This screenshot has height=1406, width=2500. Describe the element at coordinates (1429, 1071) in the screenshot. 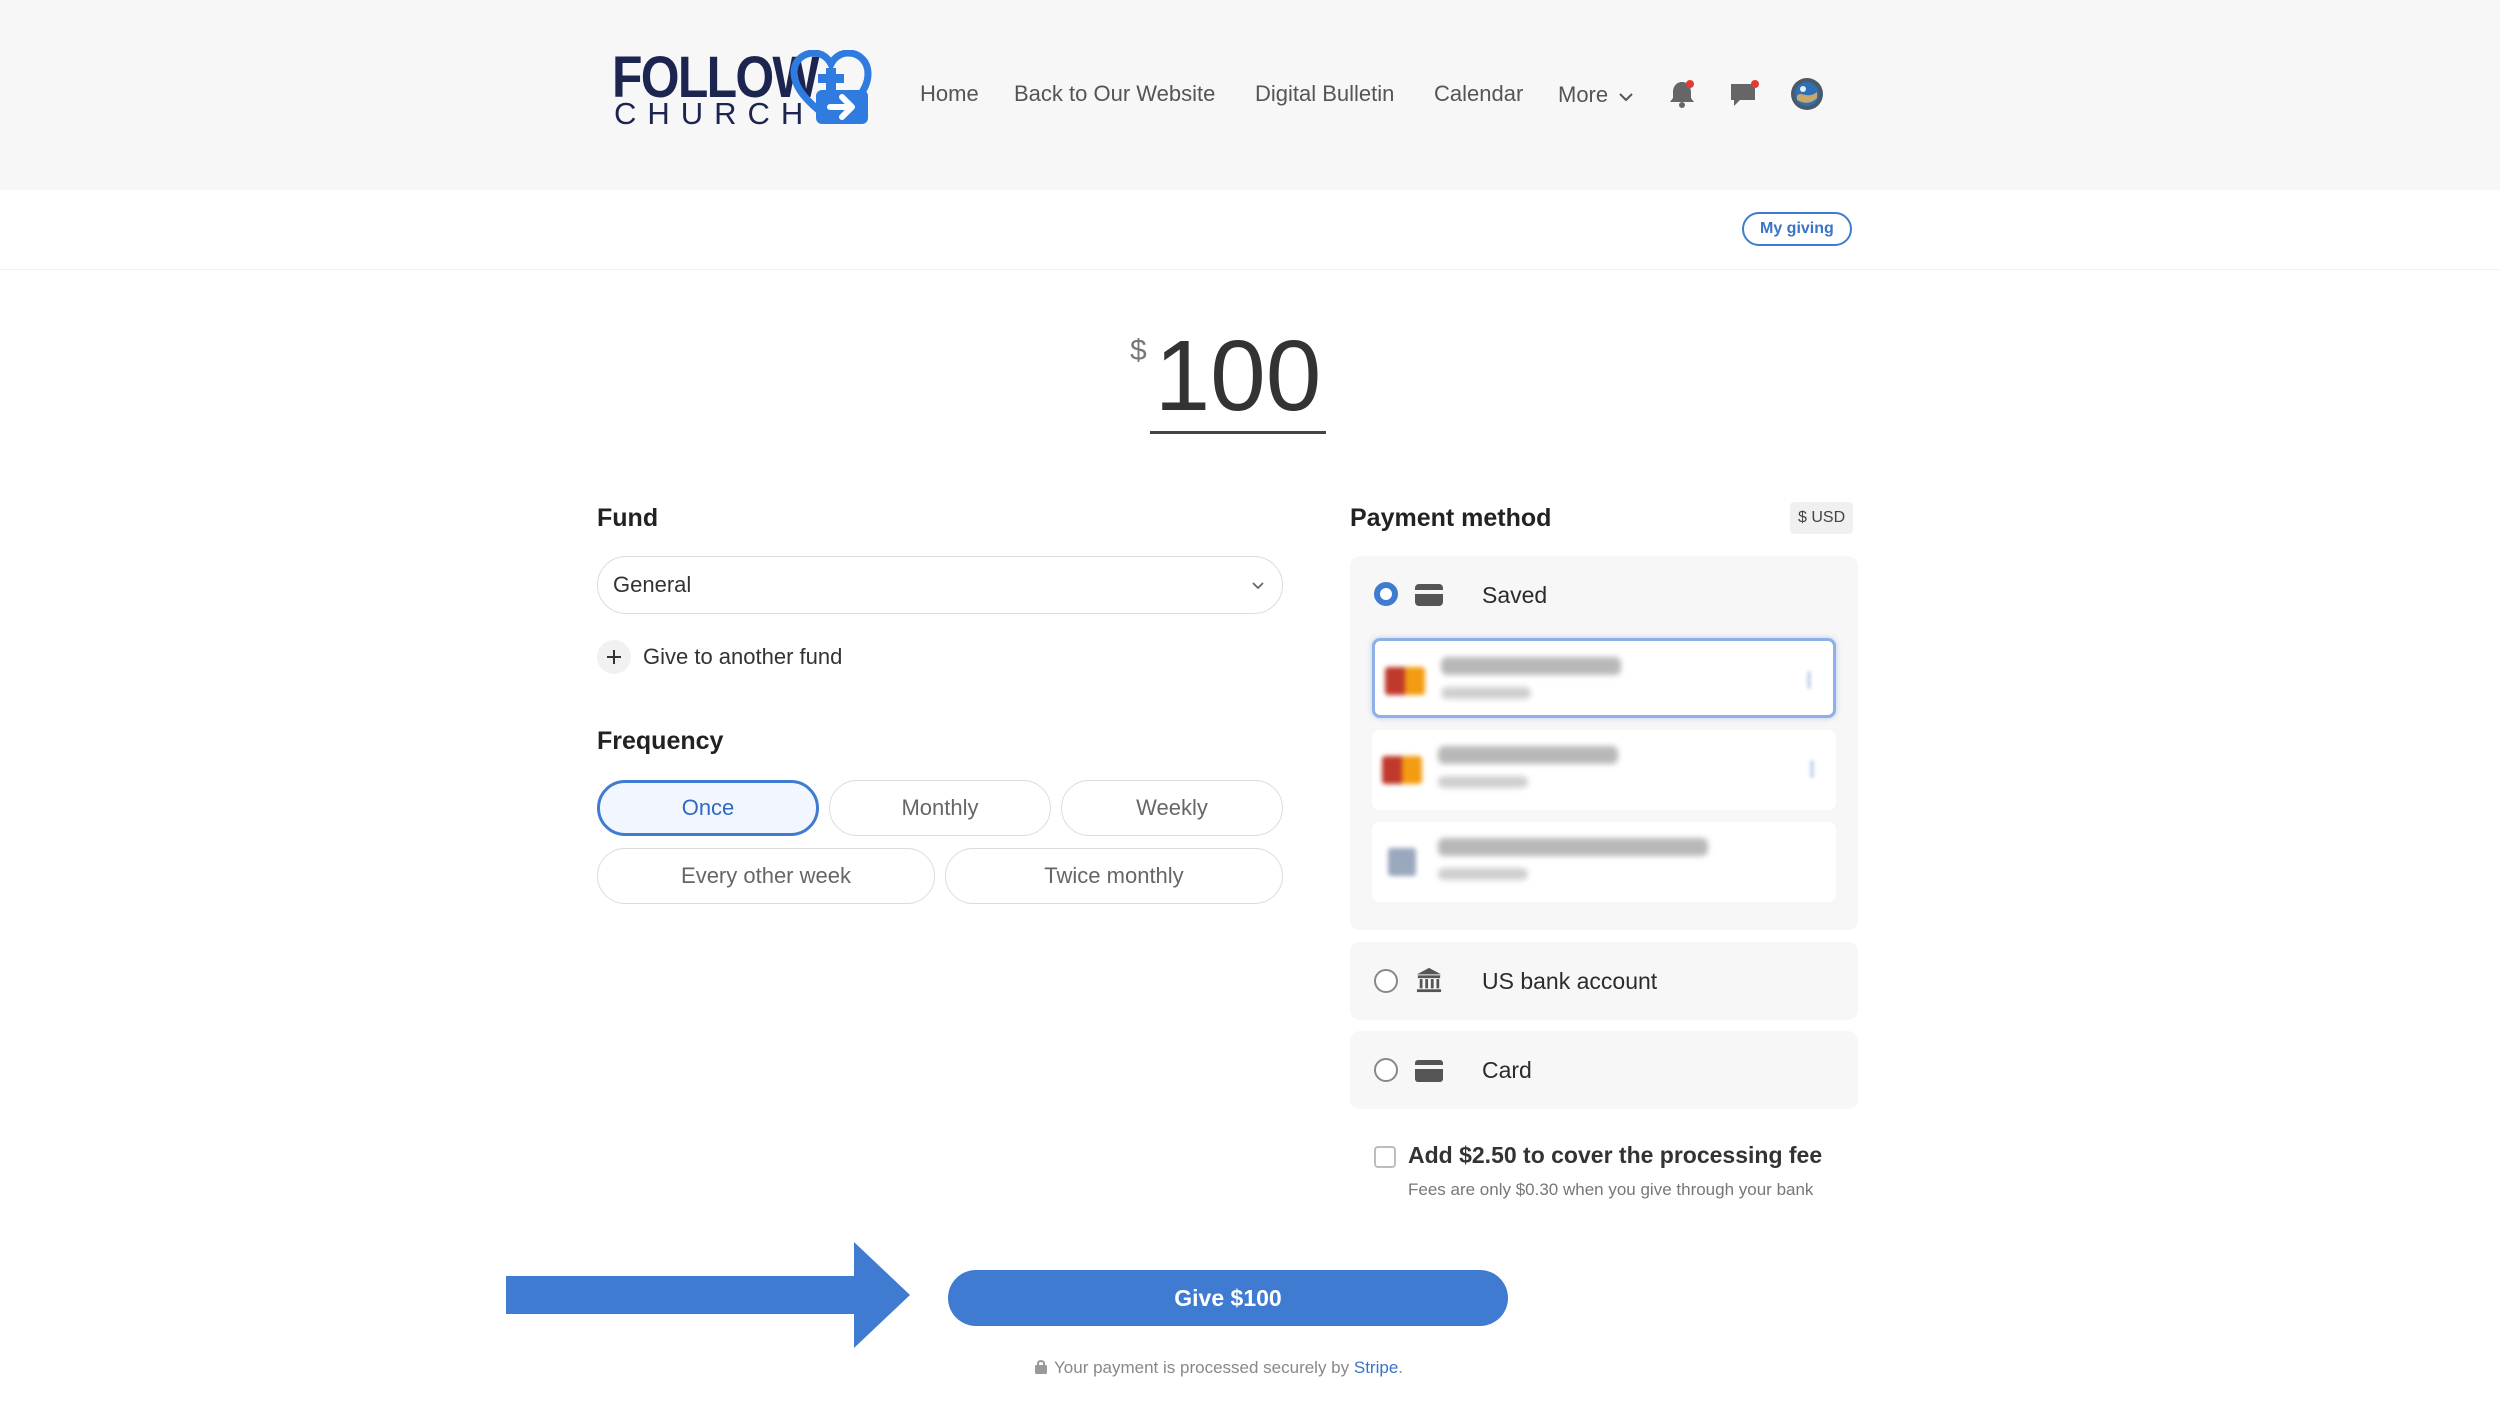

I see `credit-card-icon` at that location.